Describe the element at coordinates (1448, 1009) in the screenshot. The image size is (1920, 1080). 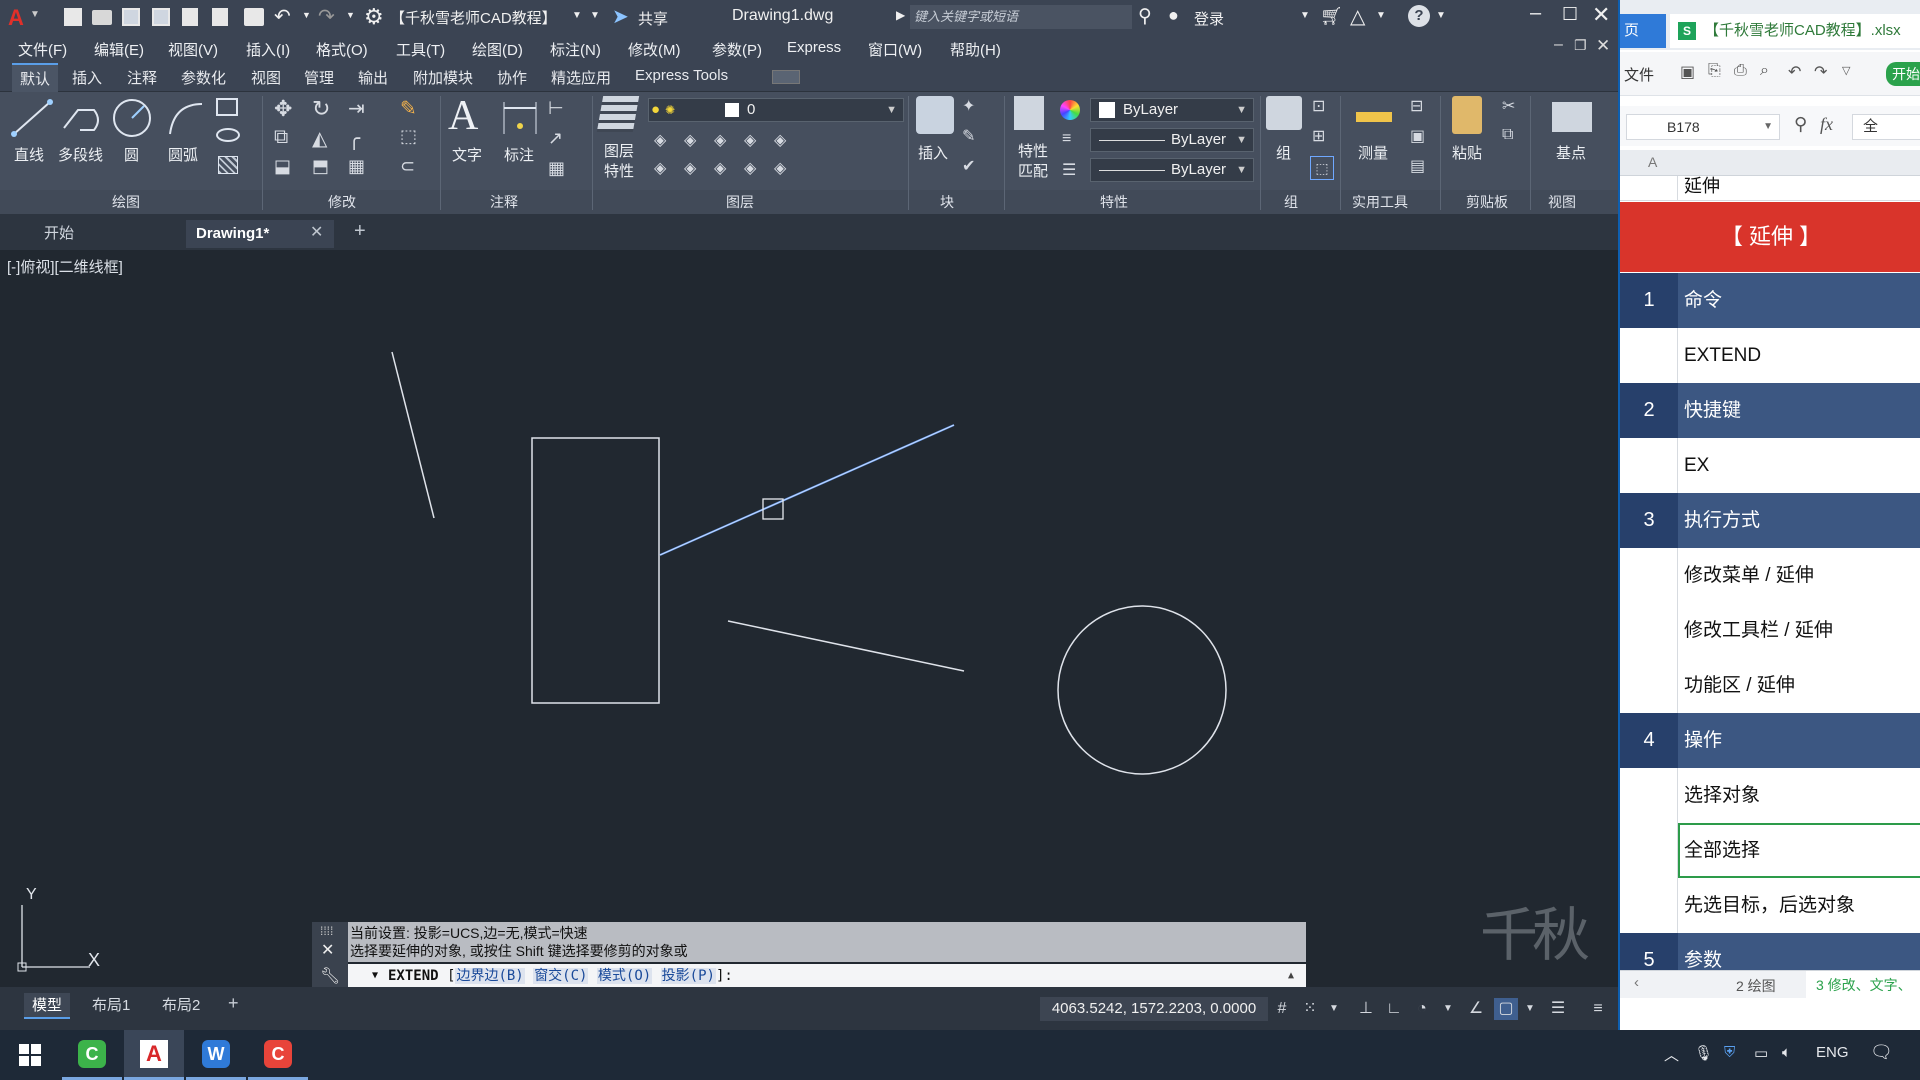
I see `polar-dropdown-icon: ▼` at that location.